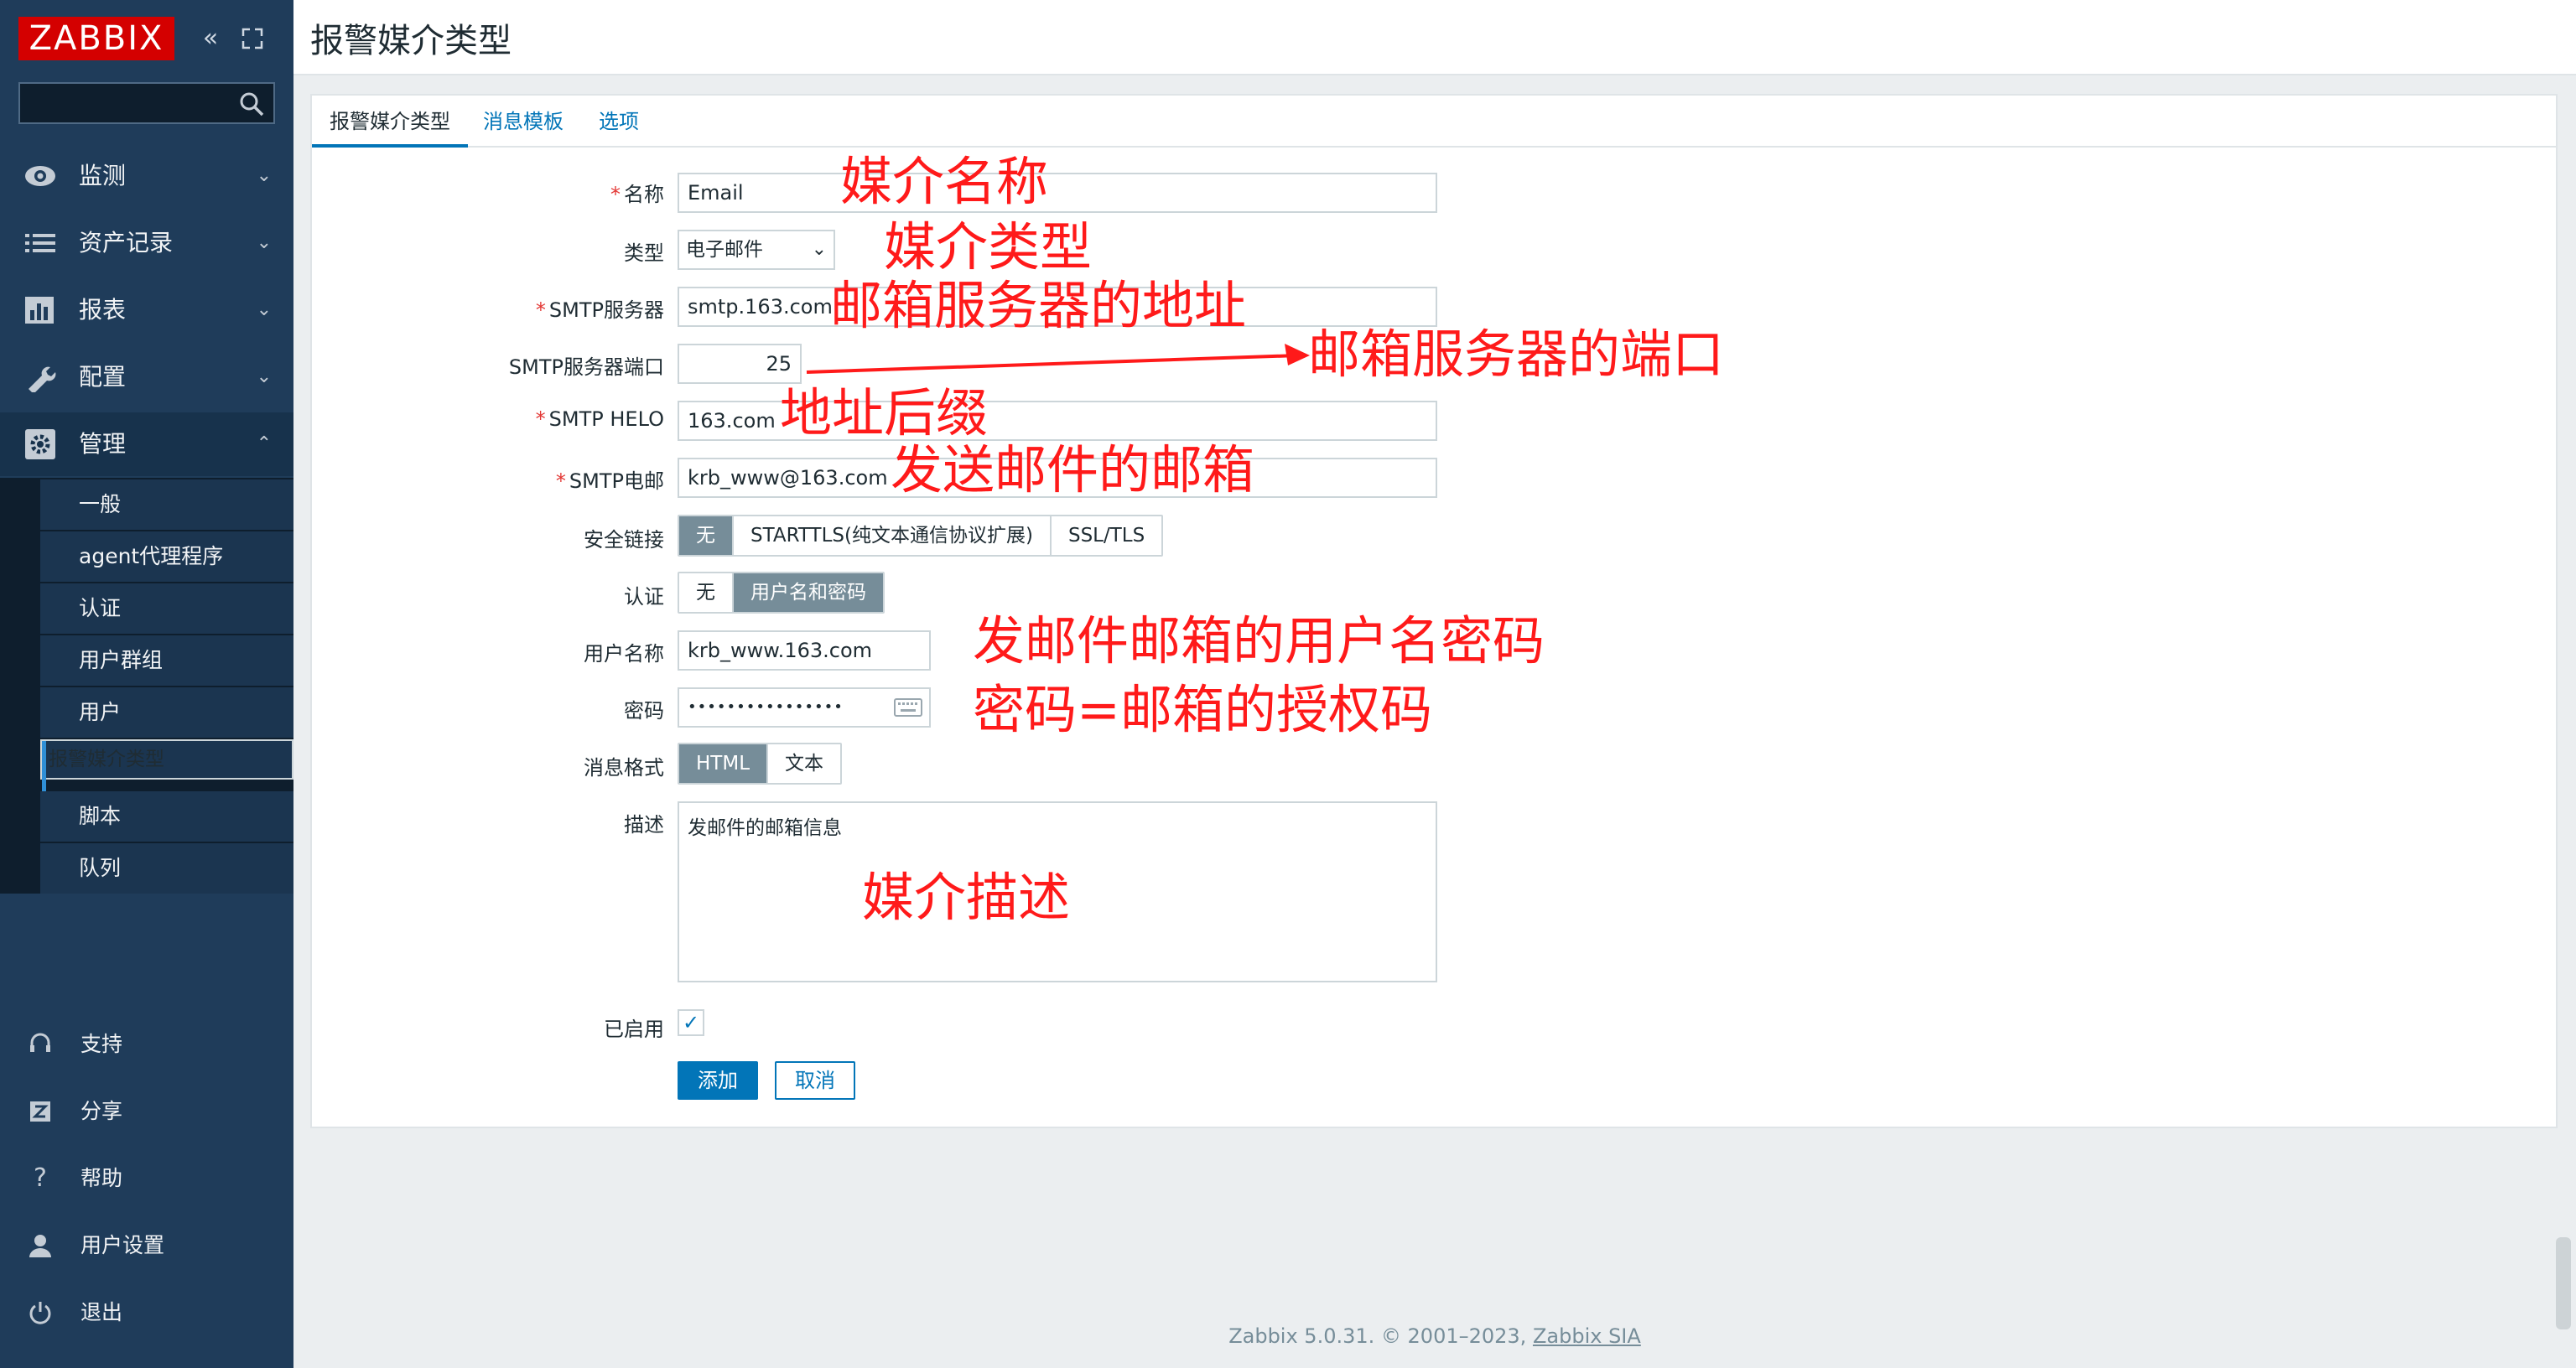 The image size is (2576, 1368). I want to click on nav-sign-out: 退出, so click(146, 1313).